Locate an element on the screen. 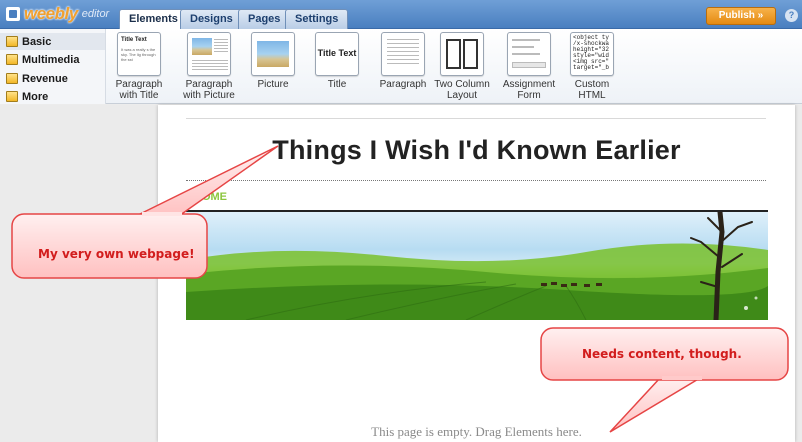 The width and height of the screenshot is (802, 442). callout-bubble-left is located at coordinates (109, 246).